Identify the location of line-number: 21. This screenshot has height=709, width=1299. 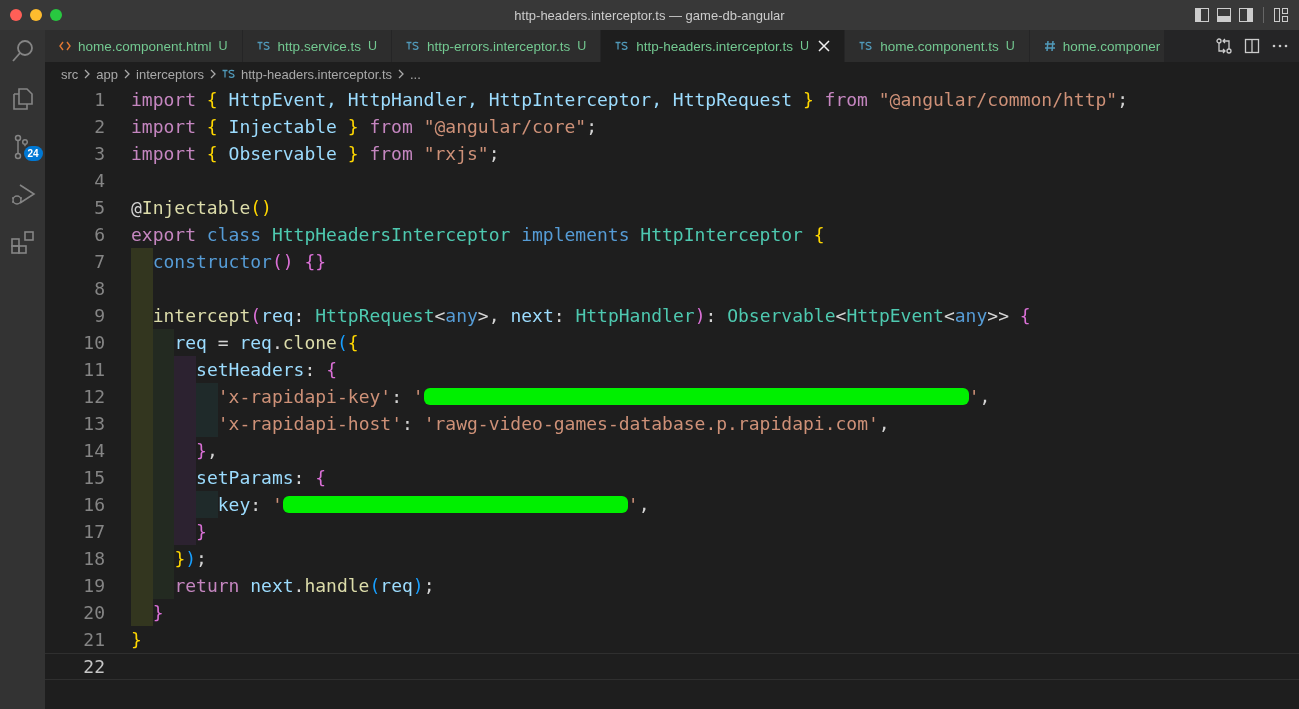
(93, 639).